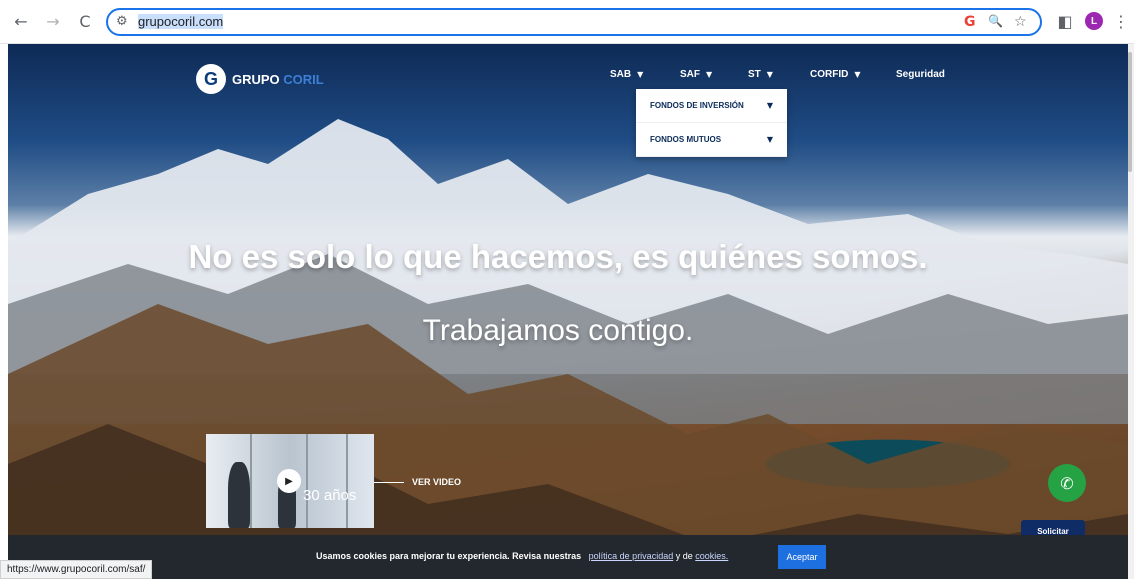 The image size is (1134, 579). Describe the element at coordinates (1020, 22) in the screenshot. I see `bookmark-star-icon: ☆` at that location.